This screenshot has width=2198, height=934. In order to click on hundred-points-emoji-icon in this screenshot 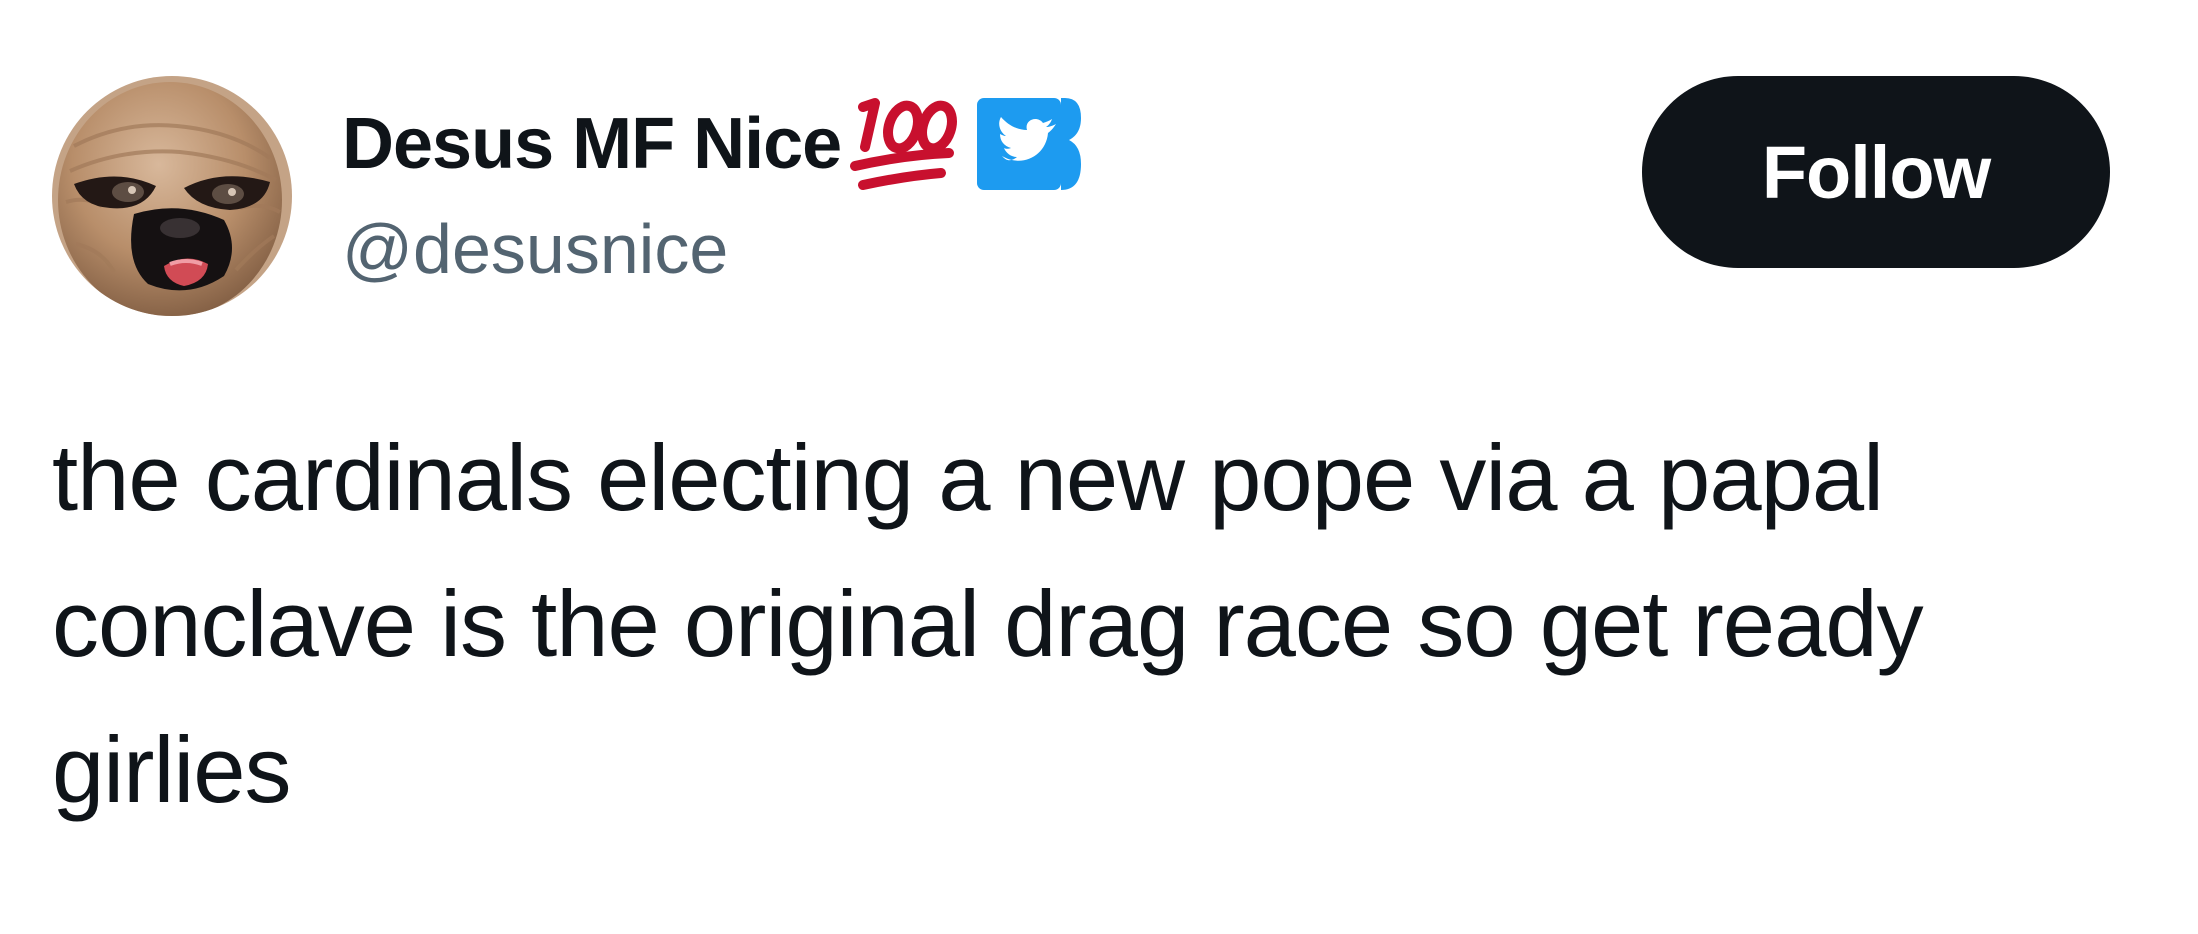, I will do `click(902, 144)`.